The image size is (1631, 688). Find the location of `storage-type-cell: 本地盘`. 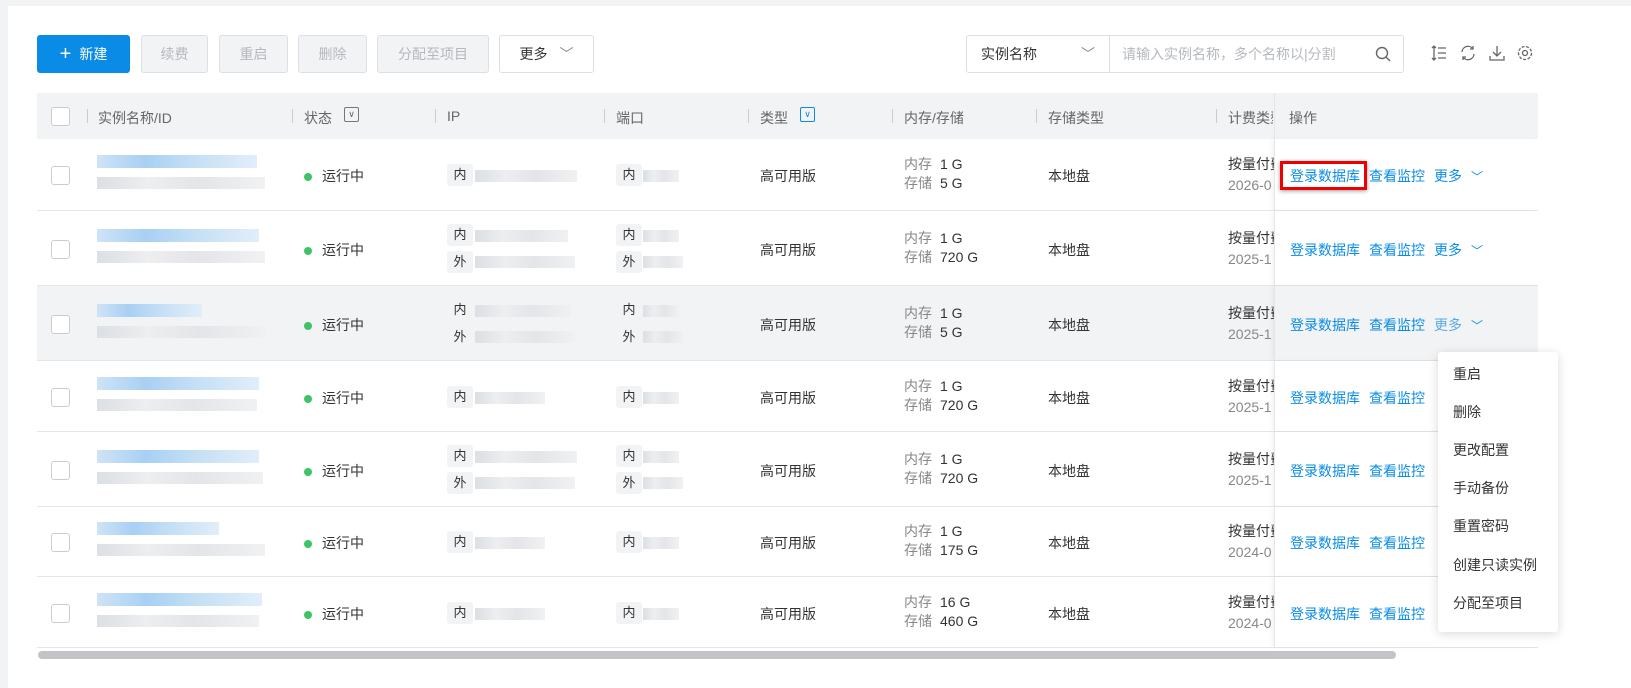

storage-type-cell: 本地盘 is located at coordinates (1069, 543).